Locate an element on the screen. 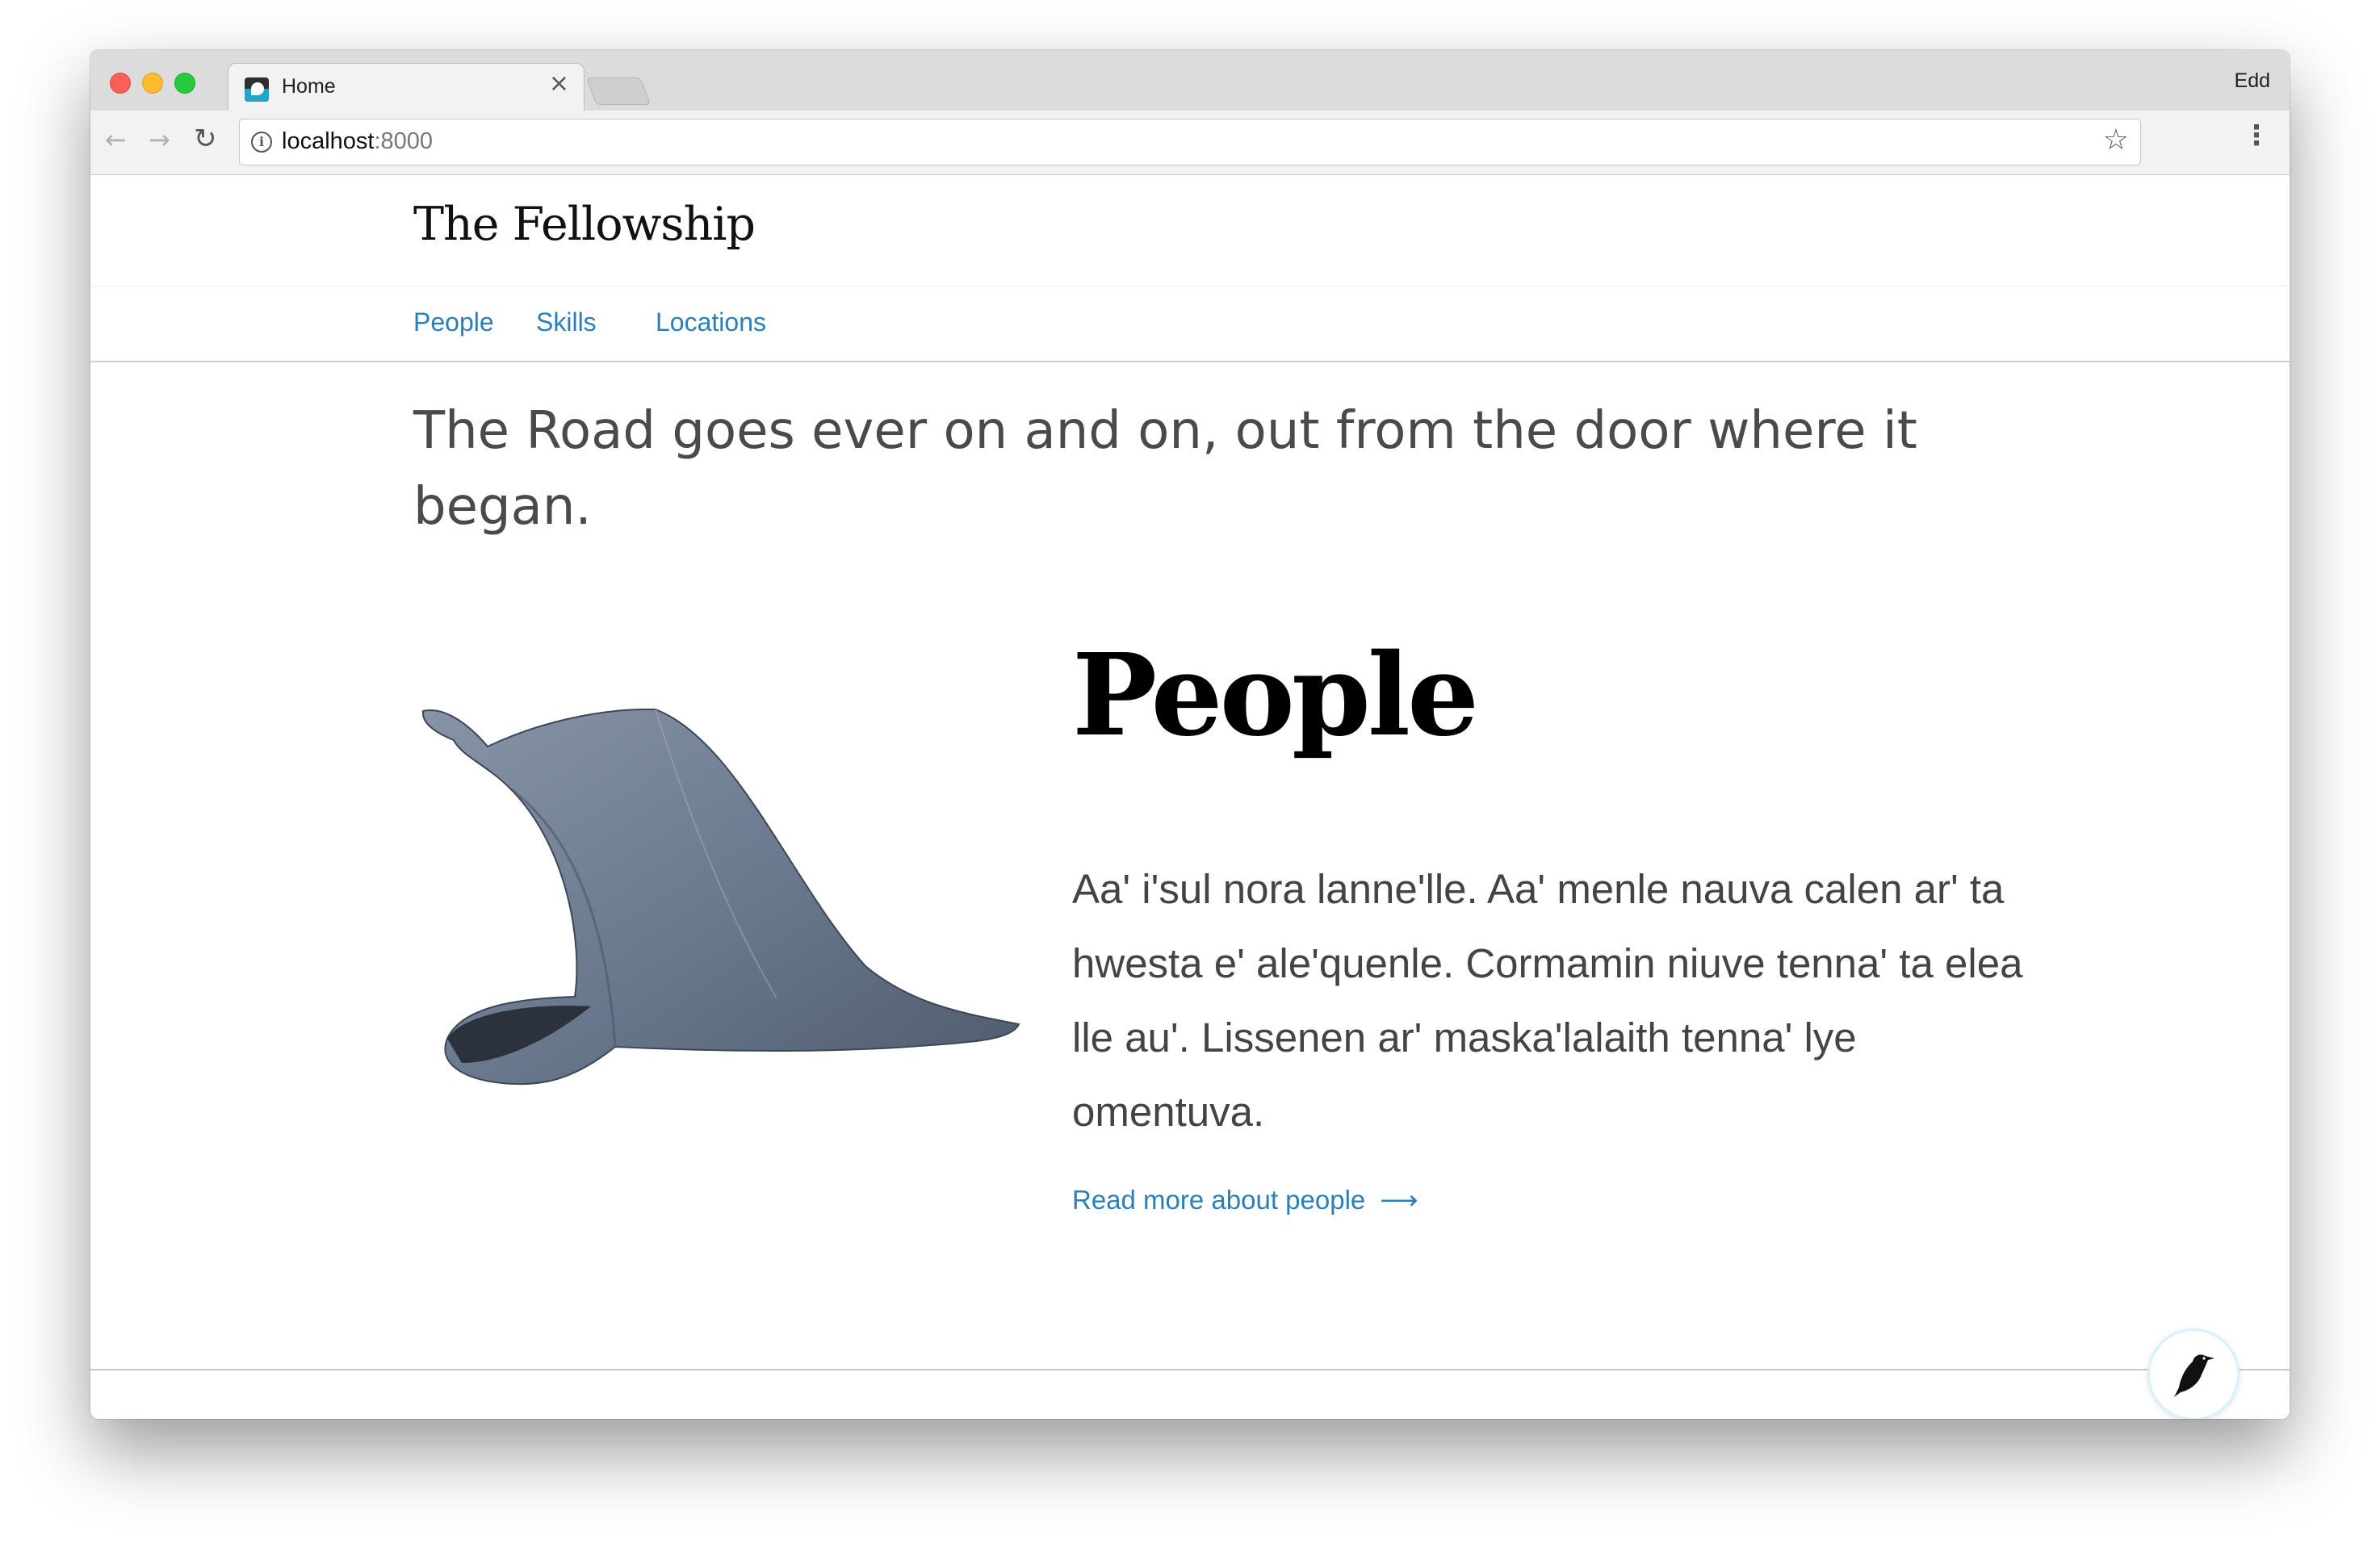 This screenshot has width=2380, height=1548. url-host: localhost is located at coordinates (328, 141).